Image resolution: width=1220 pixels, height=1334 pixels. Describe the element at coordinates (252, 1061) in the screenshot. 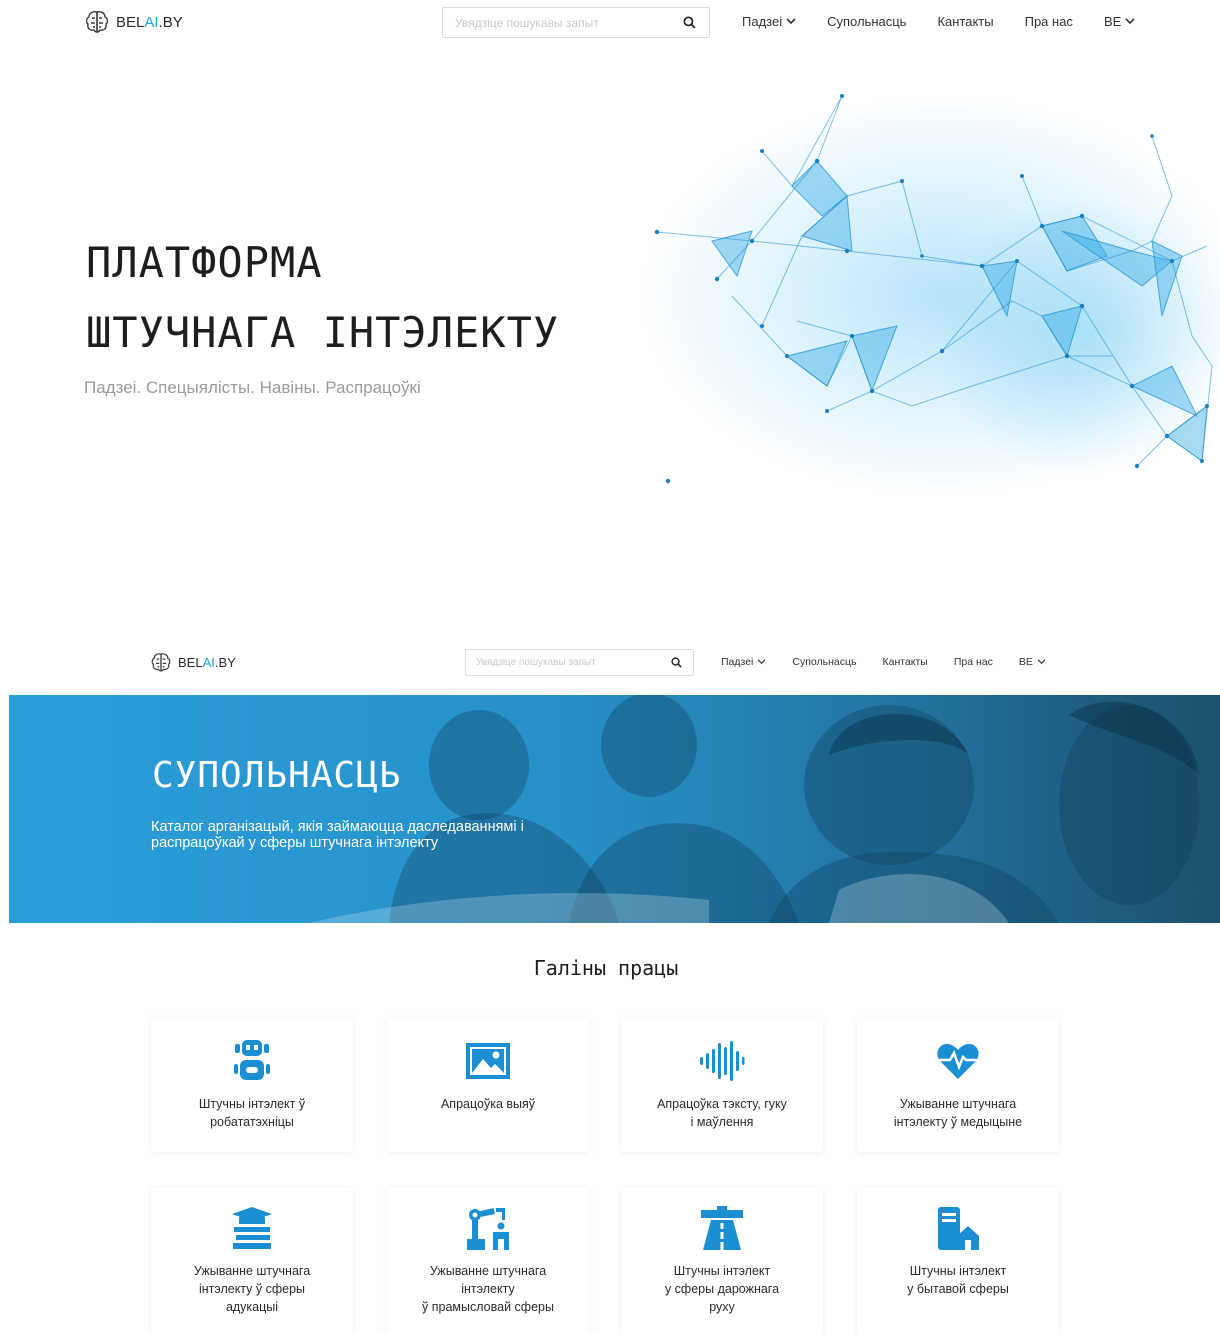

I see `robot-icon` at that location.